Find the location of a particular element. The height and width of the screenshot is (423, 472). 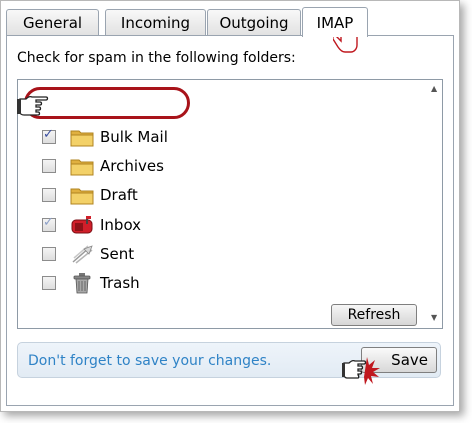

folder-label: Archives is located at coordinates (132, 166).